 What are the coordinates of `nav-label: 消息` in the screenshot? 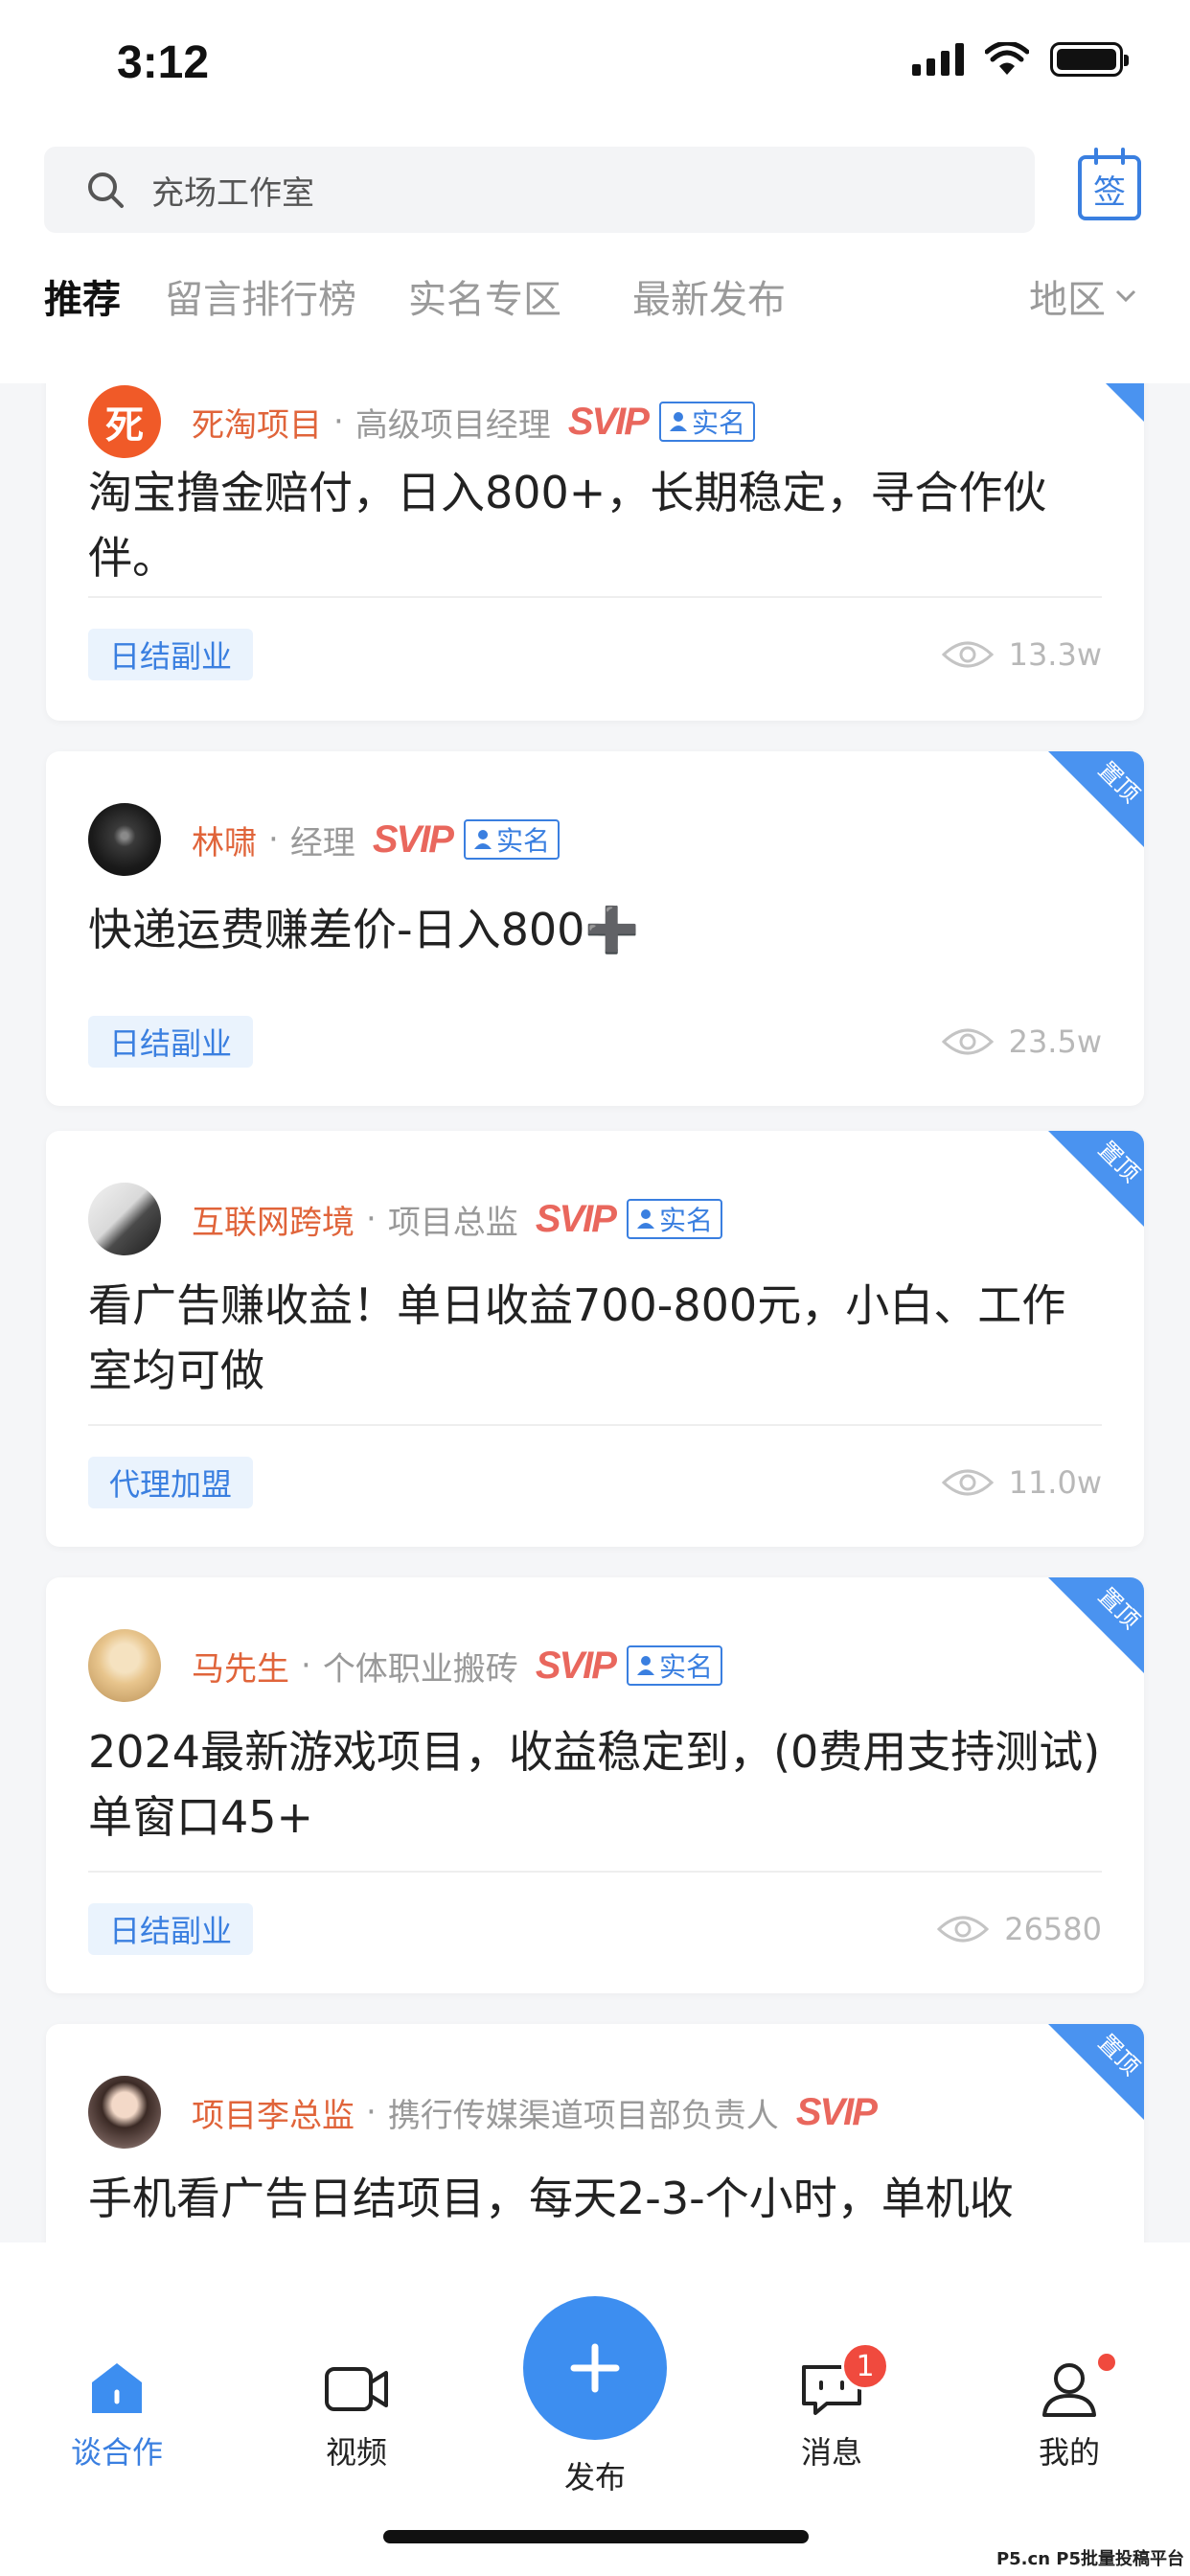 It's located at (831, 2452).